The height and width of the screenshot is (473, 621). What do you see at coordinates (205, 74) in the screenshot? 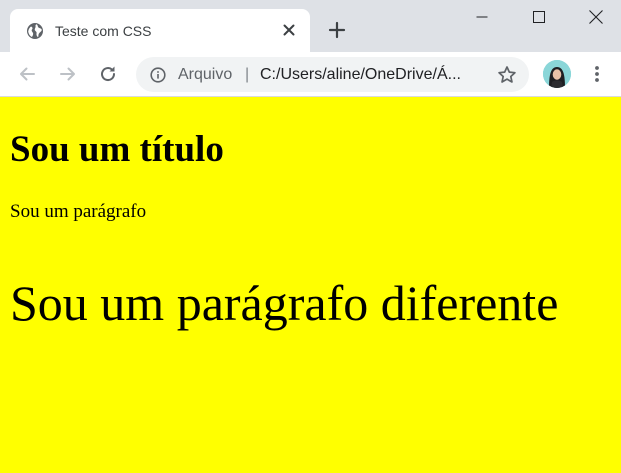
I see `security-label: Arquivo` at bounding box center [205, 74].